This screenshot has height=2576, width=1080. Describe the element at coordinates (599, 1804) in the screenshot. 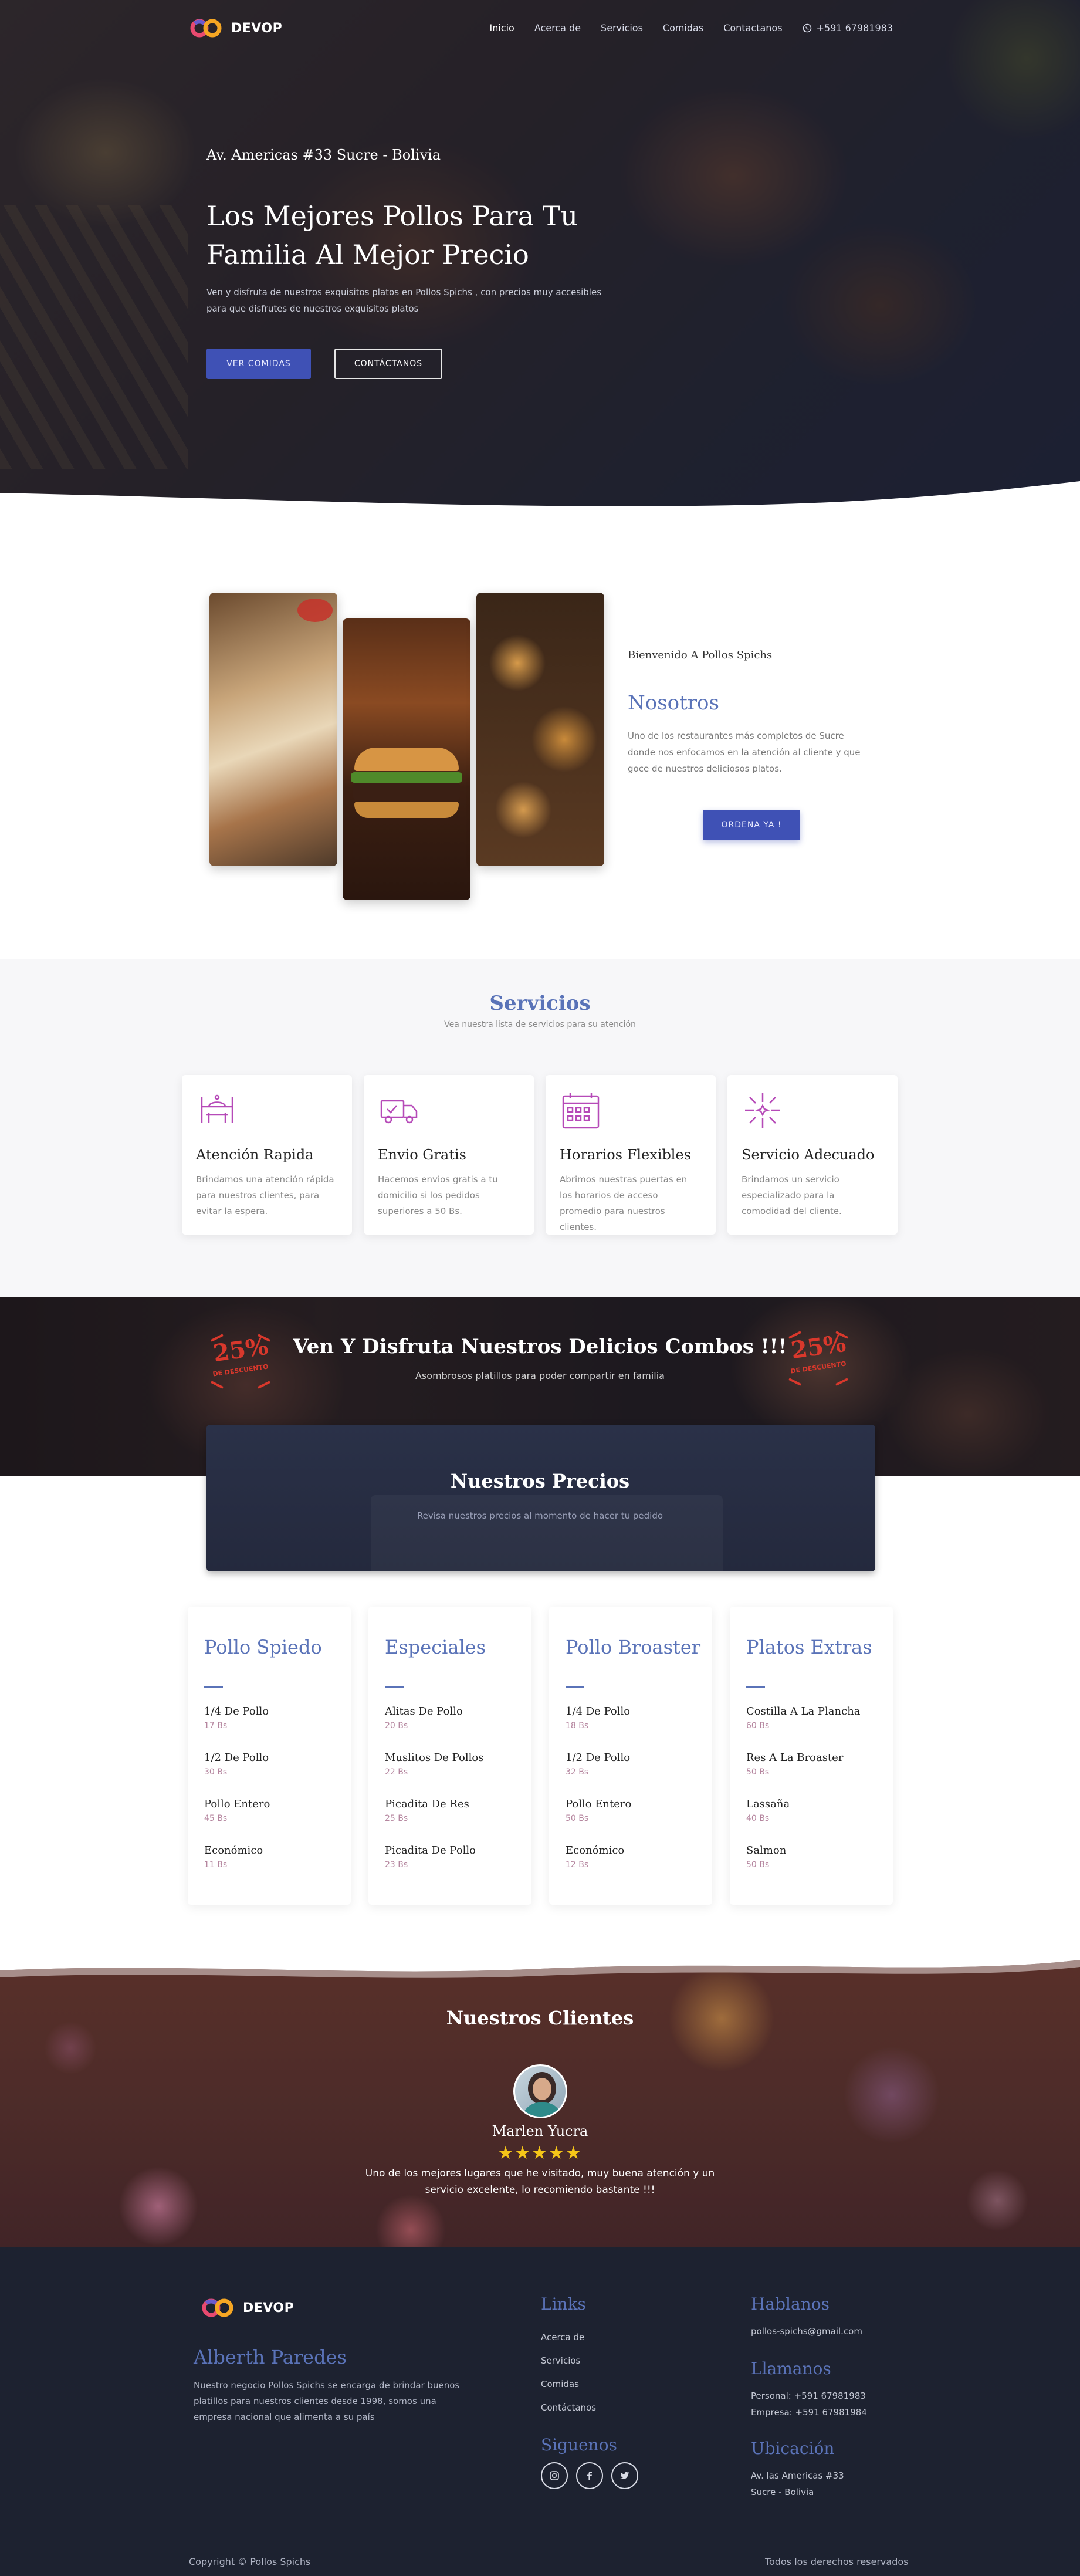

I see `menu-item-name: Pollo Entero` at that location.